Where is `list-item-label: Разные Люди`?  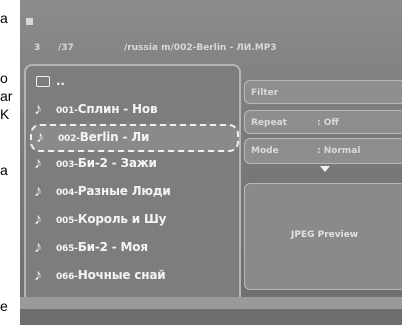
list-item-label: Разные Люди is located at coordinates (124, 191).